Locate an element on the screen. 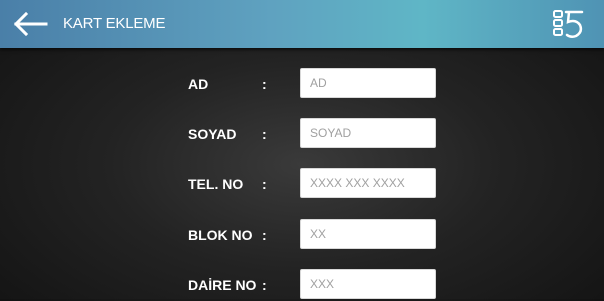  form-row-tel-no: TEL. NO : is located at coordinates (302, 184).